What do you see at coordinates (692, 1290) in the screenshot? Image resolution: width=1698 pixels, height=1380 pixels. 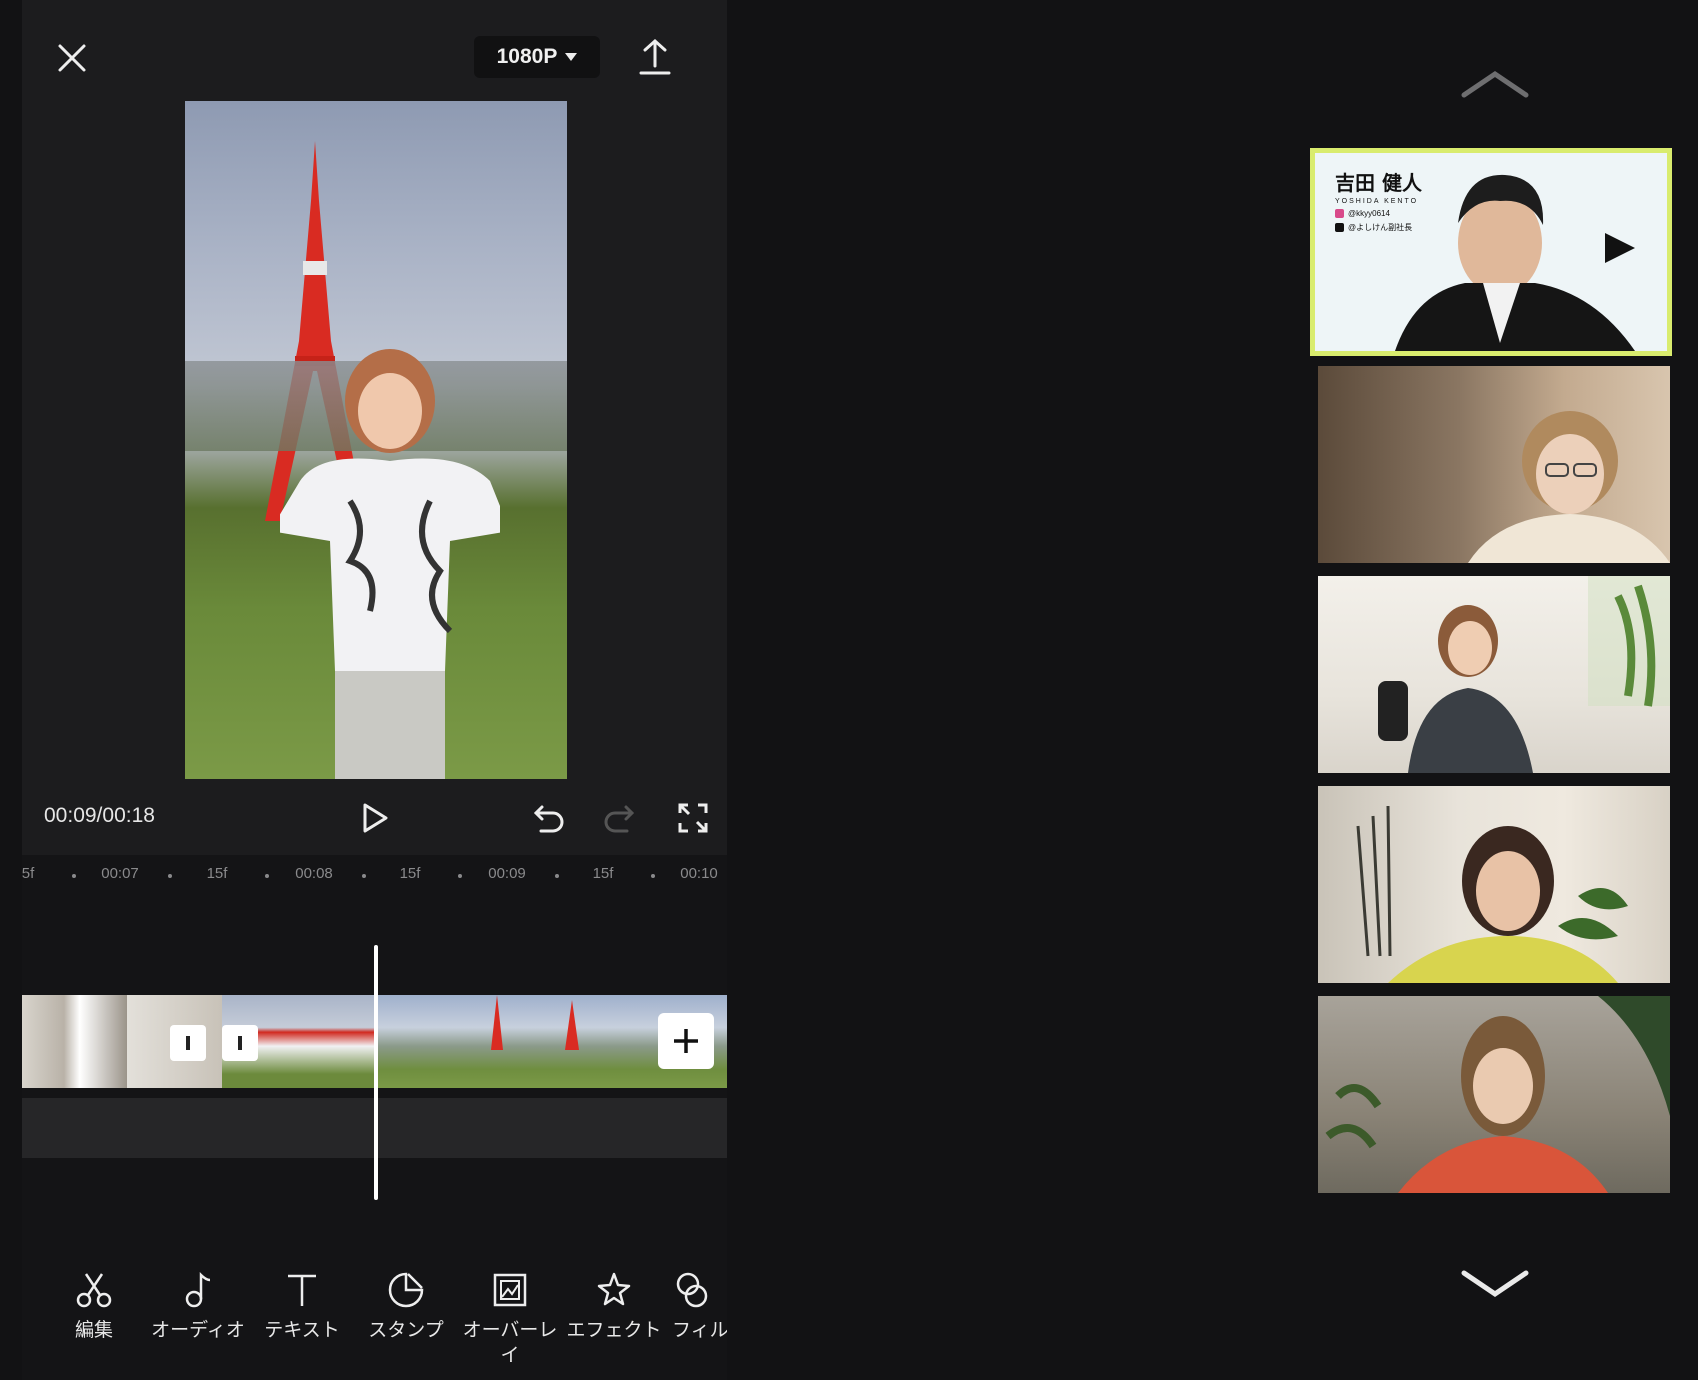 I see `filter-icon` at bounding box center [692, 1290].